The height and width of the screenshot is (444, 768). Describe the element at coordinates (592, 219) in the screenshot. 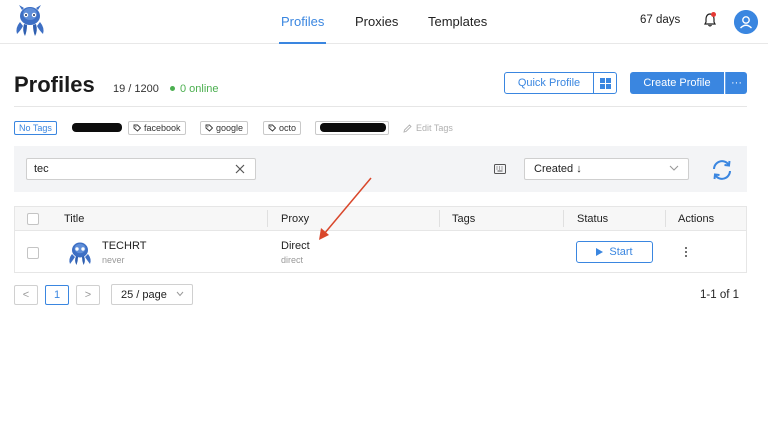

I see `column-status: Status` at that location.